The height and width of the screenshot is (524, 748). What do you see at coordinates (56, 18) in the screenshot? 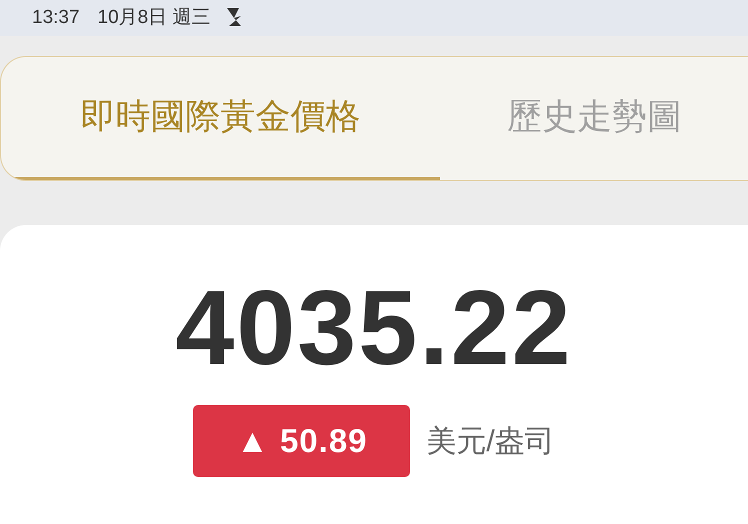
I see `status-time: 13:37` at bounding box center [56, 18].